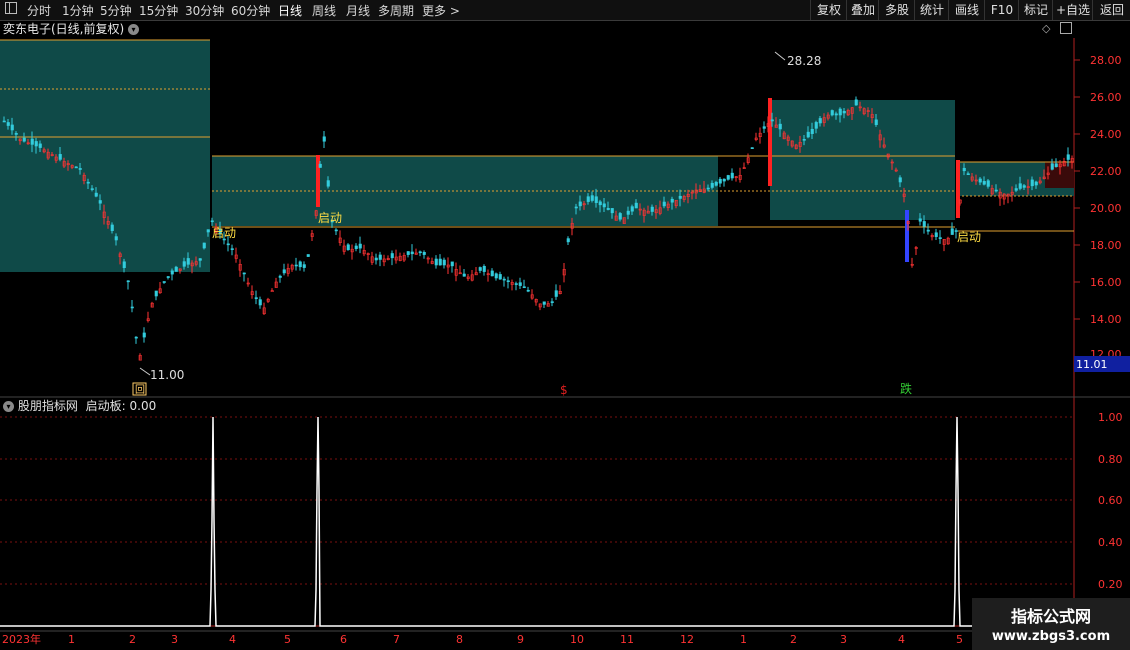 This screenshot has height=650, width=1130. Describe the element at coordinates (1106, 60) in the screenshot. I see `price-tick: 28.00` at that location.